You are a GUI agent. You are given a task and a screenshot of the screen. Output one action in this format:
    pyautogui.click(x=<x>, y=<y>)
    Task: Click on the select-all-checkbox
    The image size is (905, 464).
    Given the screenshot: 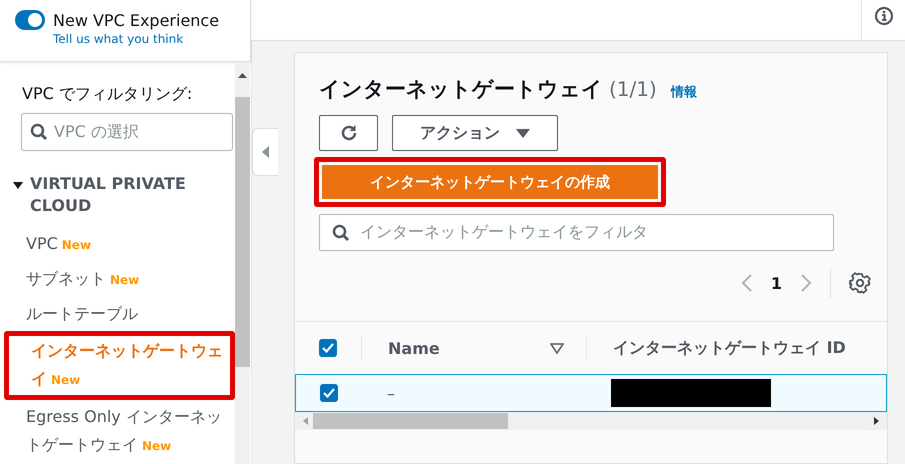 What is the action you would take?
    pyautogui.click(x=328, y=348)
    